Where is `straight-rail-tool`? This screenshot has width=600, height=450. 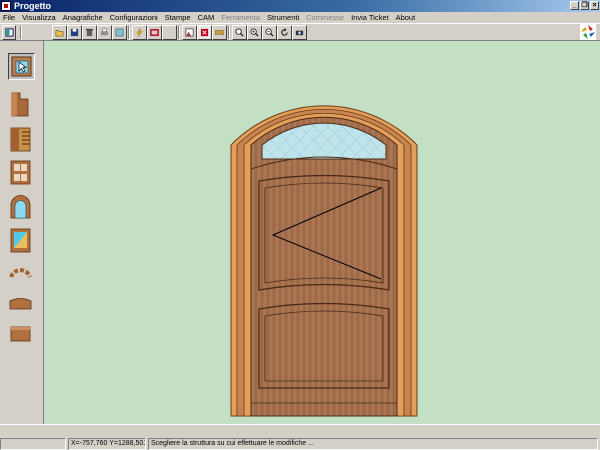
straight-rail-tool is located at coordinates (21, 336).